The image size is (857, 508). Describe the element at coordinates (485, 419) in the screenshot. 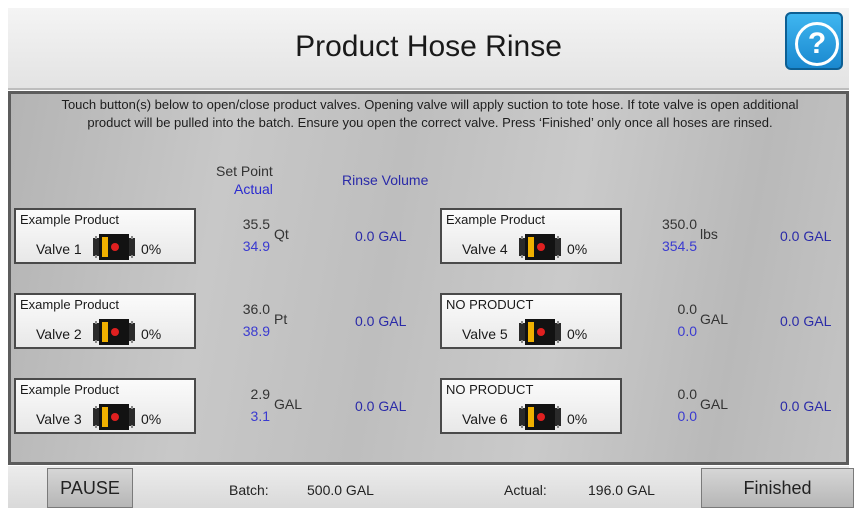

I see `valve-label: Valve 6` at that location.